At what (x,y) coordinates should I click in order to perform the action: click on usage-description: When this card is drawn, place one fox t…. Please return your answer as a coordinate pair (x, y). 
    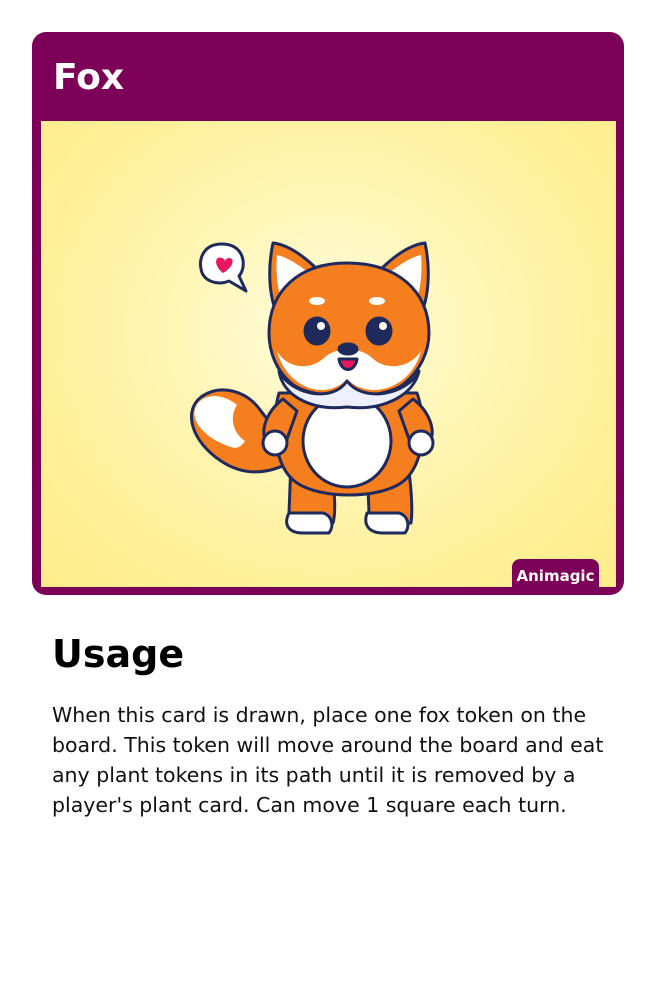
    Looking at the image, I should click on (328, 760).